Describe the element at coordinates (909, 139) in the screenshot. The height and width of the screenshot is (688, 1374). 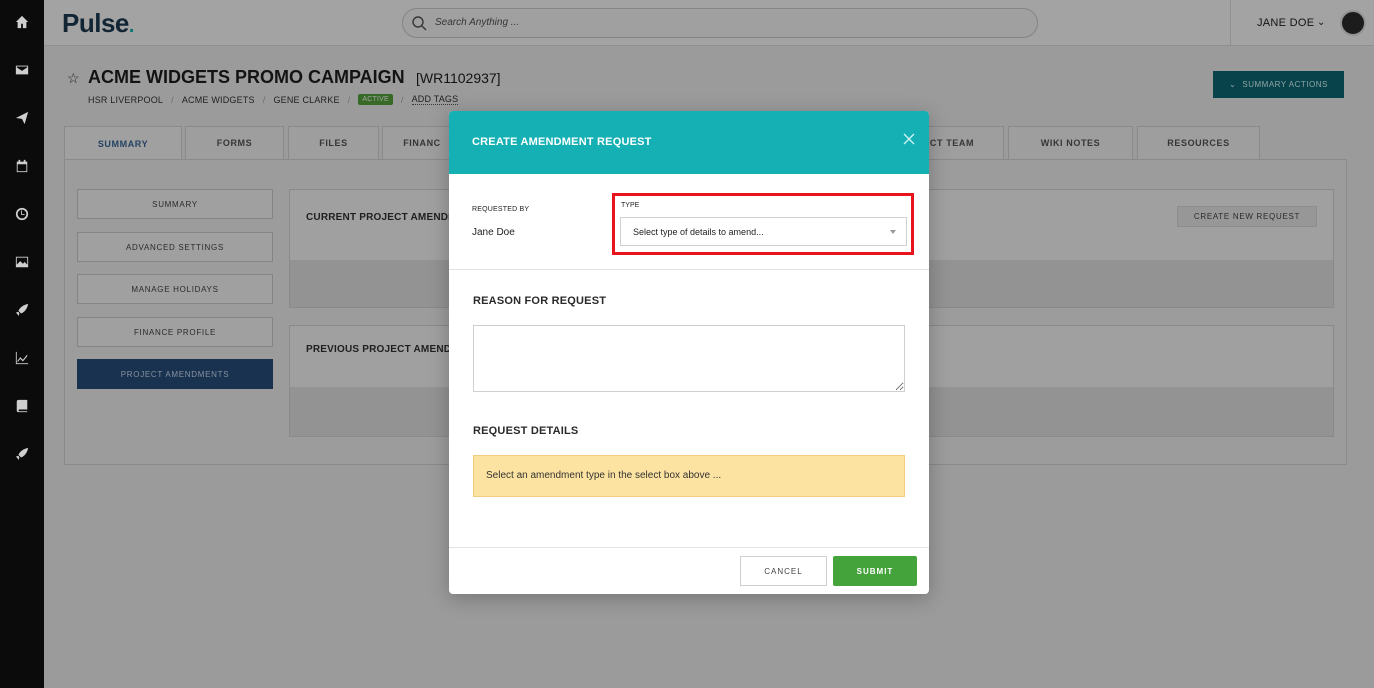
I see `close-icon` at that location.